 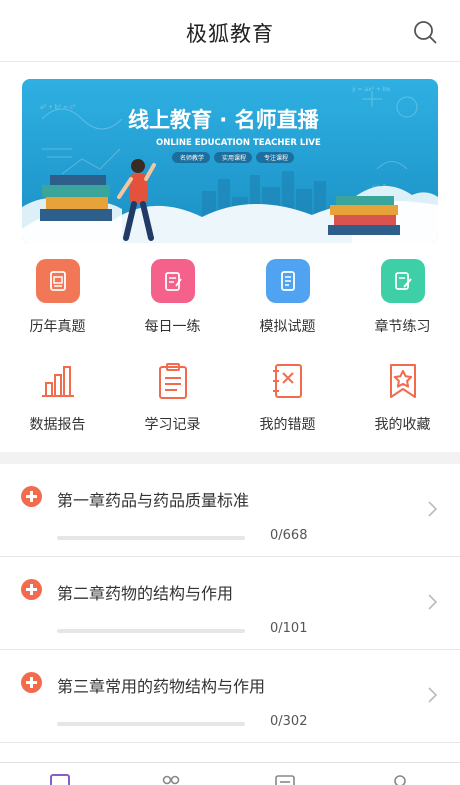 What do you see at coordinates (57, 306) in the screenshot?
I see `past-exam-item: 历年真题` at bounding box center [57, 306].